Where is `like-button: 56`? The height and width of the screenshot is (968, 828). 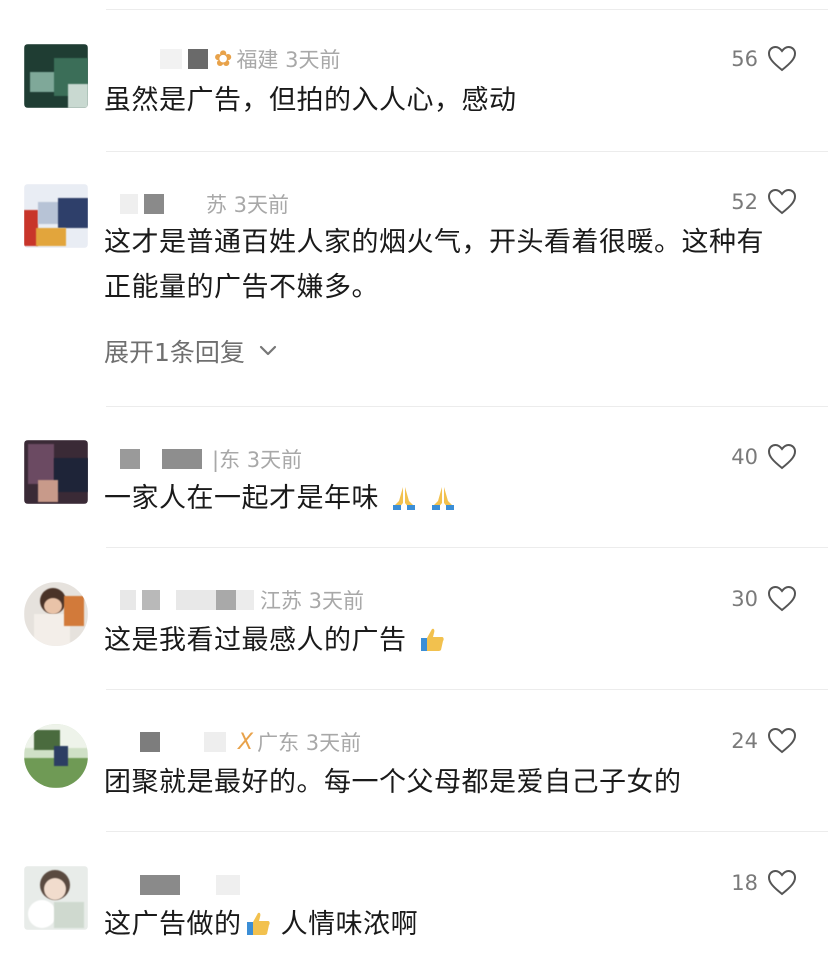 like-button: 56 is located at coordinates (763, 59).